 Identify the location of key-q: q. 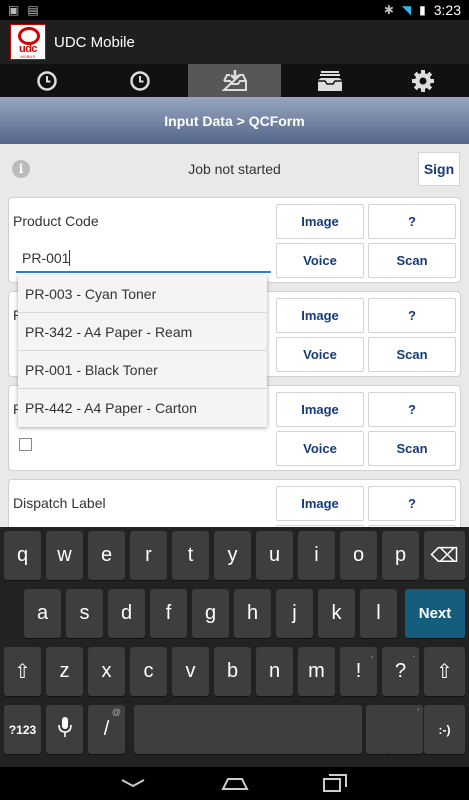
(22, 555).